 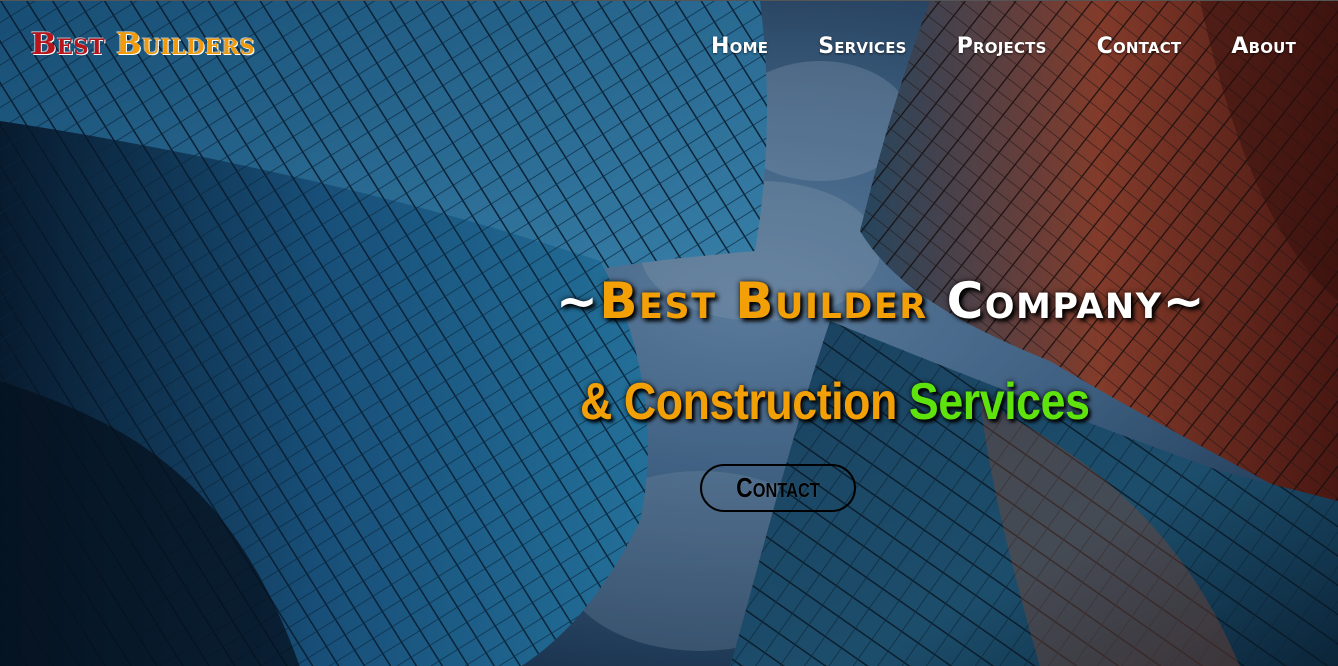 What do you see at coordinates (1054, 301) in the screenshot?
I see `headline-company: Company` at bounding box center [1054, 301].